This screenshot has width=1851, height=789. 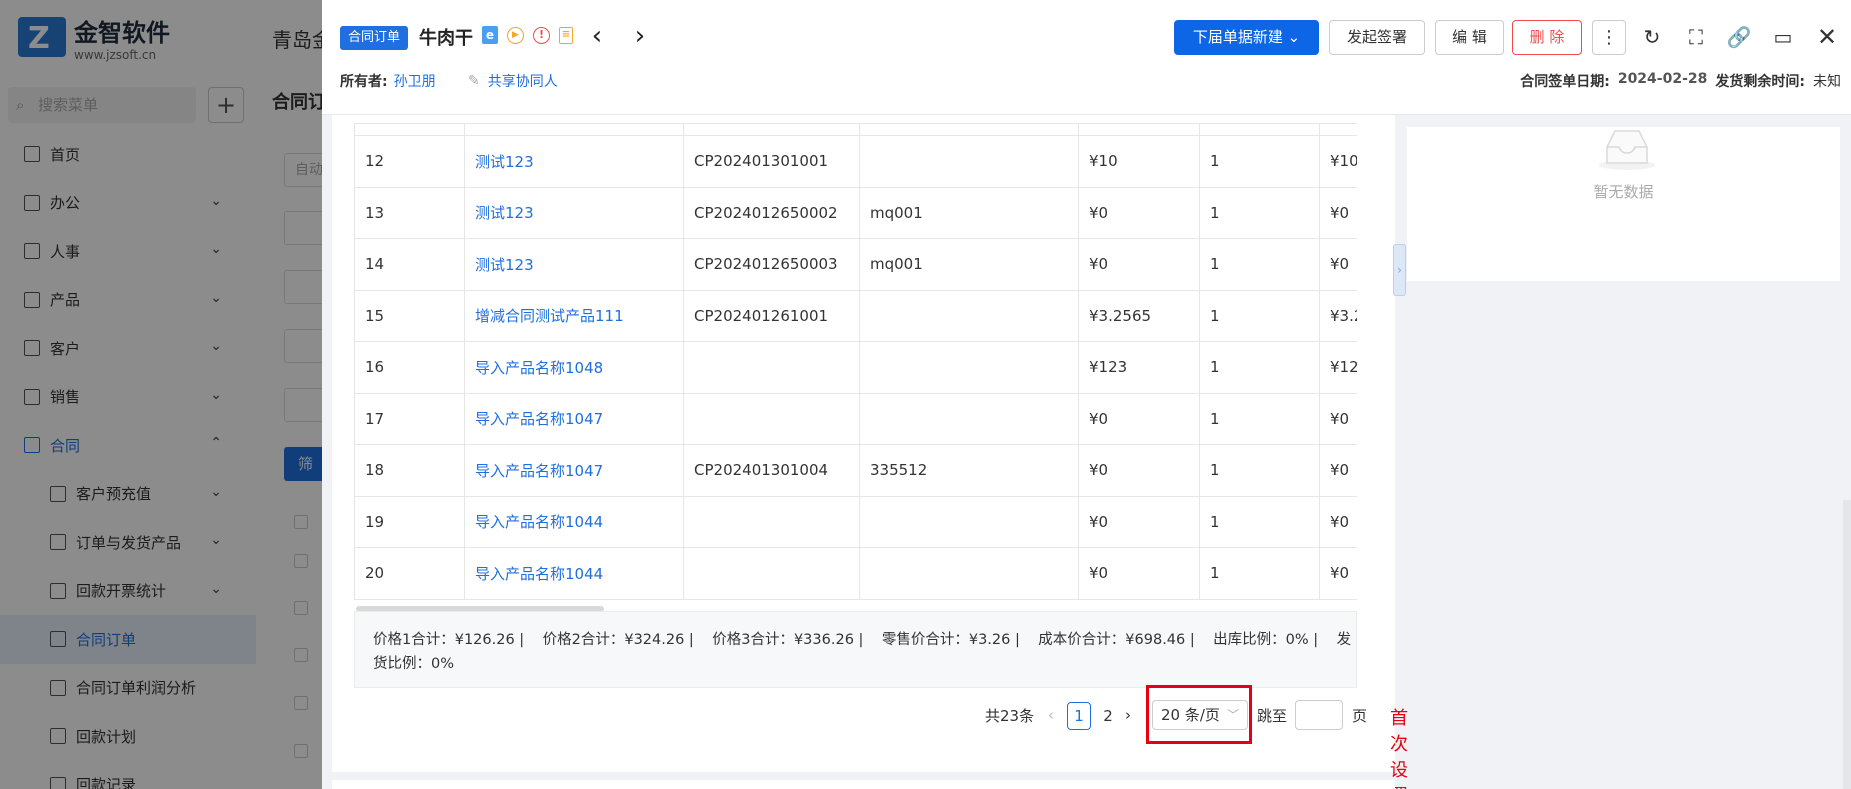 What do you see at coordinates (1139, 161) in the screenshot?
I see `cell-price: ¥10` at bounding box center [1139, 161].